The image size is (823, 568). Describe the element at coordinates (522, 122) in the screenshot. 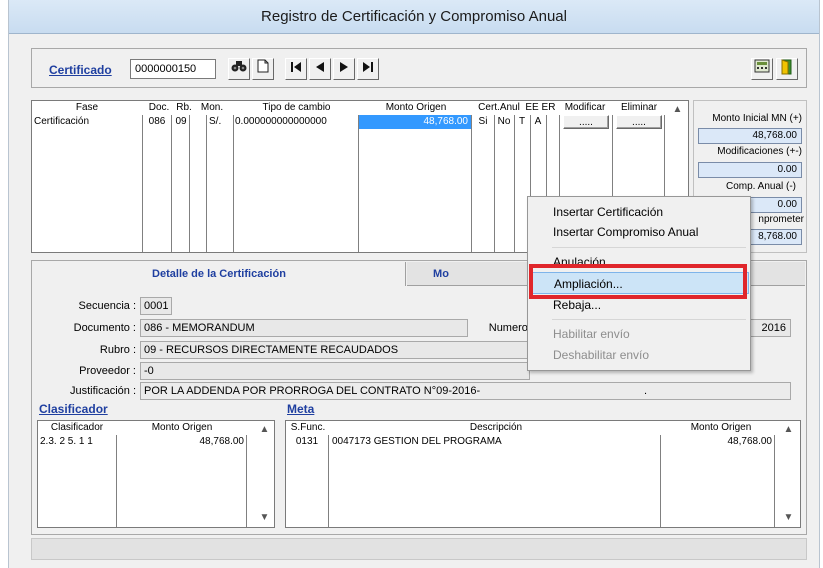

I see `cell-ee: T` at that location.